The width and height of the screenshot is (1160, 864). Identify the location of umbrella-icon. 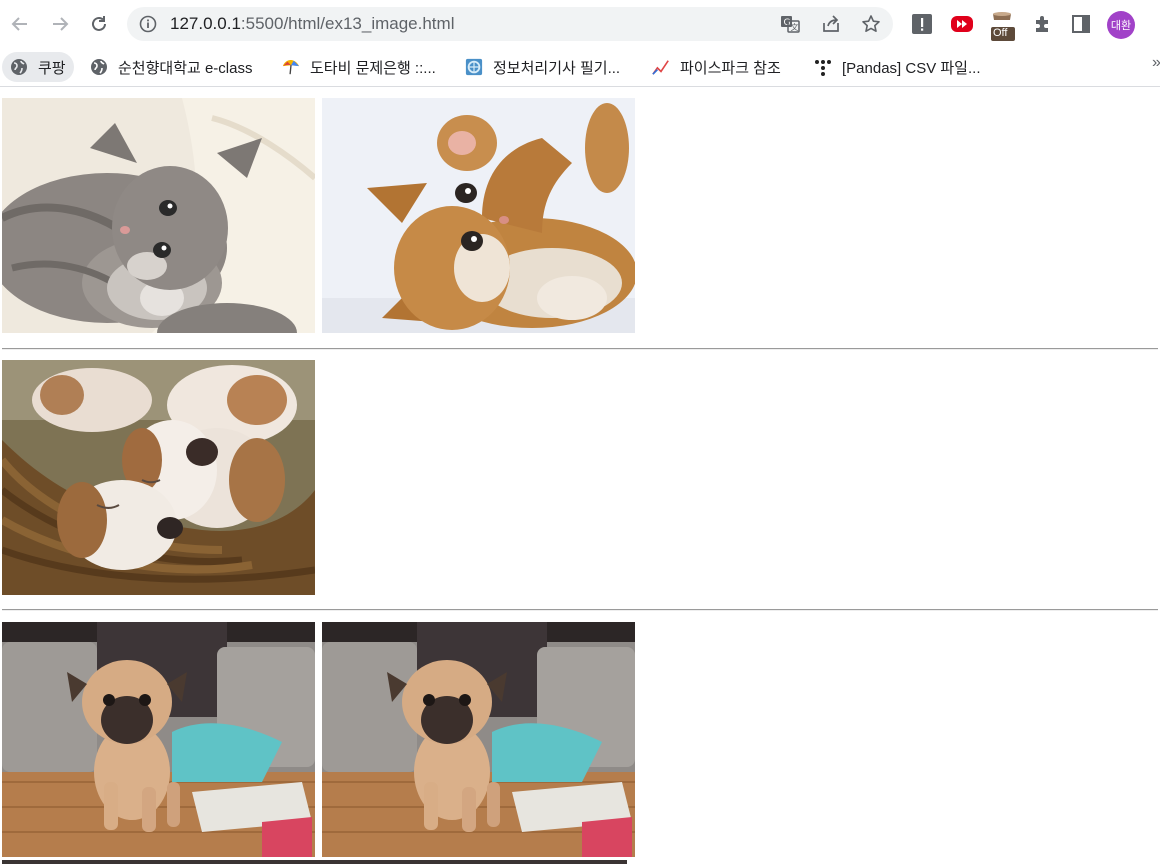
(291, 67).